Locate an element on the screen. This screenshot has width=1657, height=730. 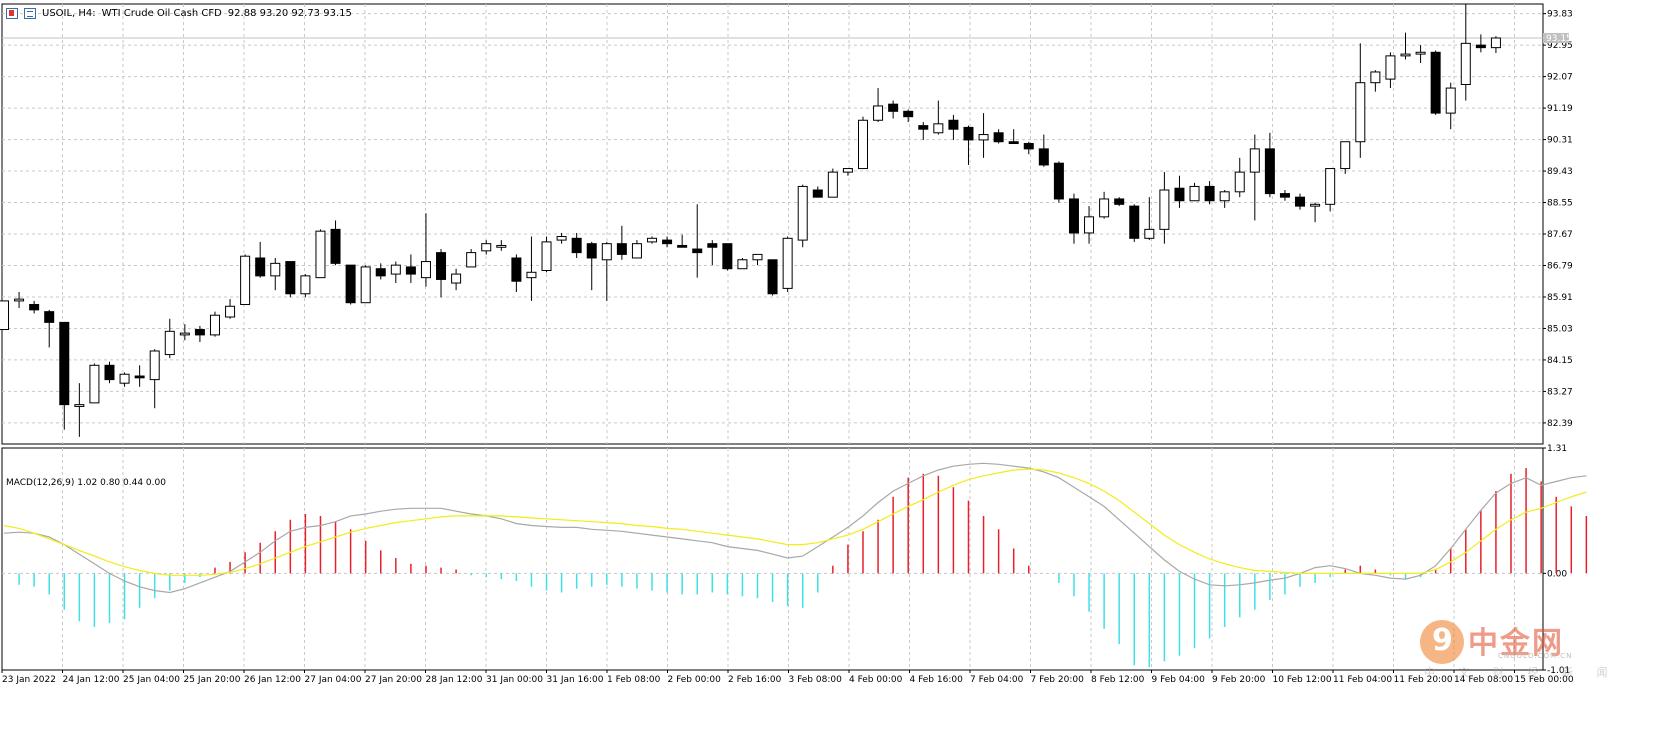
time-axis-label: 8 Feb 12:00 is located at coordinates (1118, 680).